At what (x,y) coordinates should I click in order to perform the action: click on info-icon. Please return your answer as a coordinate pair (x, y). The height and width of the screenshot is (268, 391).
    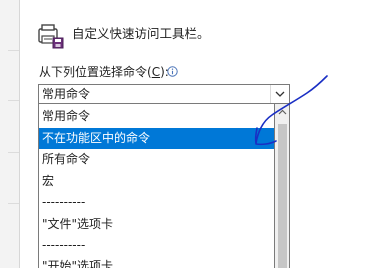
    Looking at the image, I should click on (172, 71).